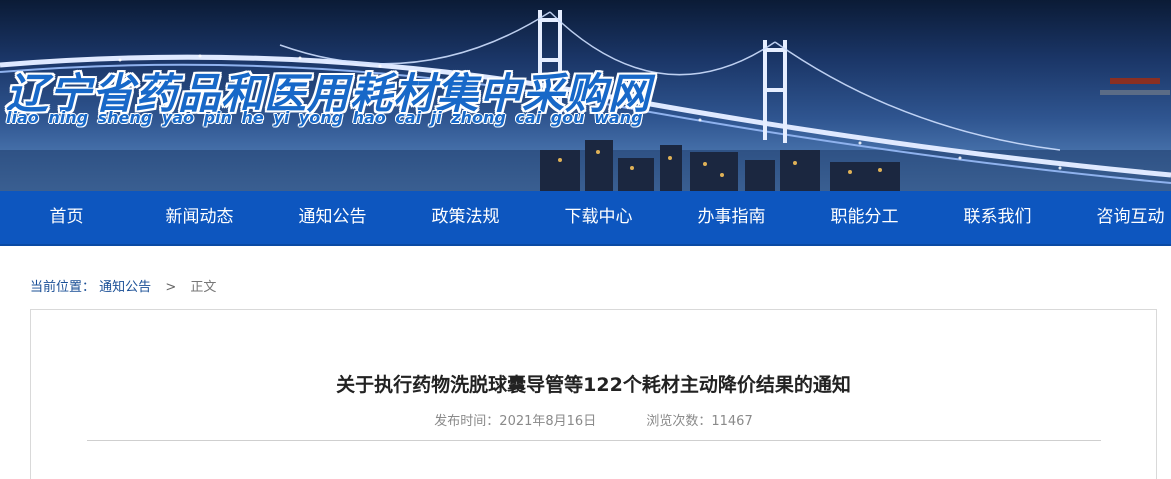  Describe the element at coordinates (1117, 217) in the screenshot. I see `nav-item-consult: 咨询互动` at that location.